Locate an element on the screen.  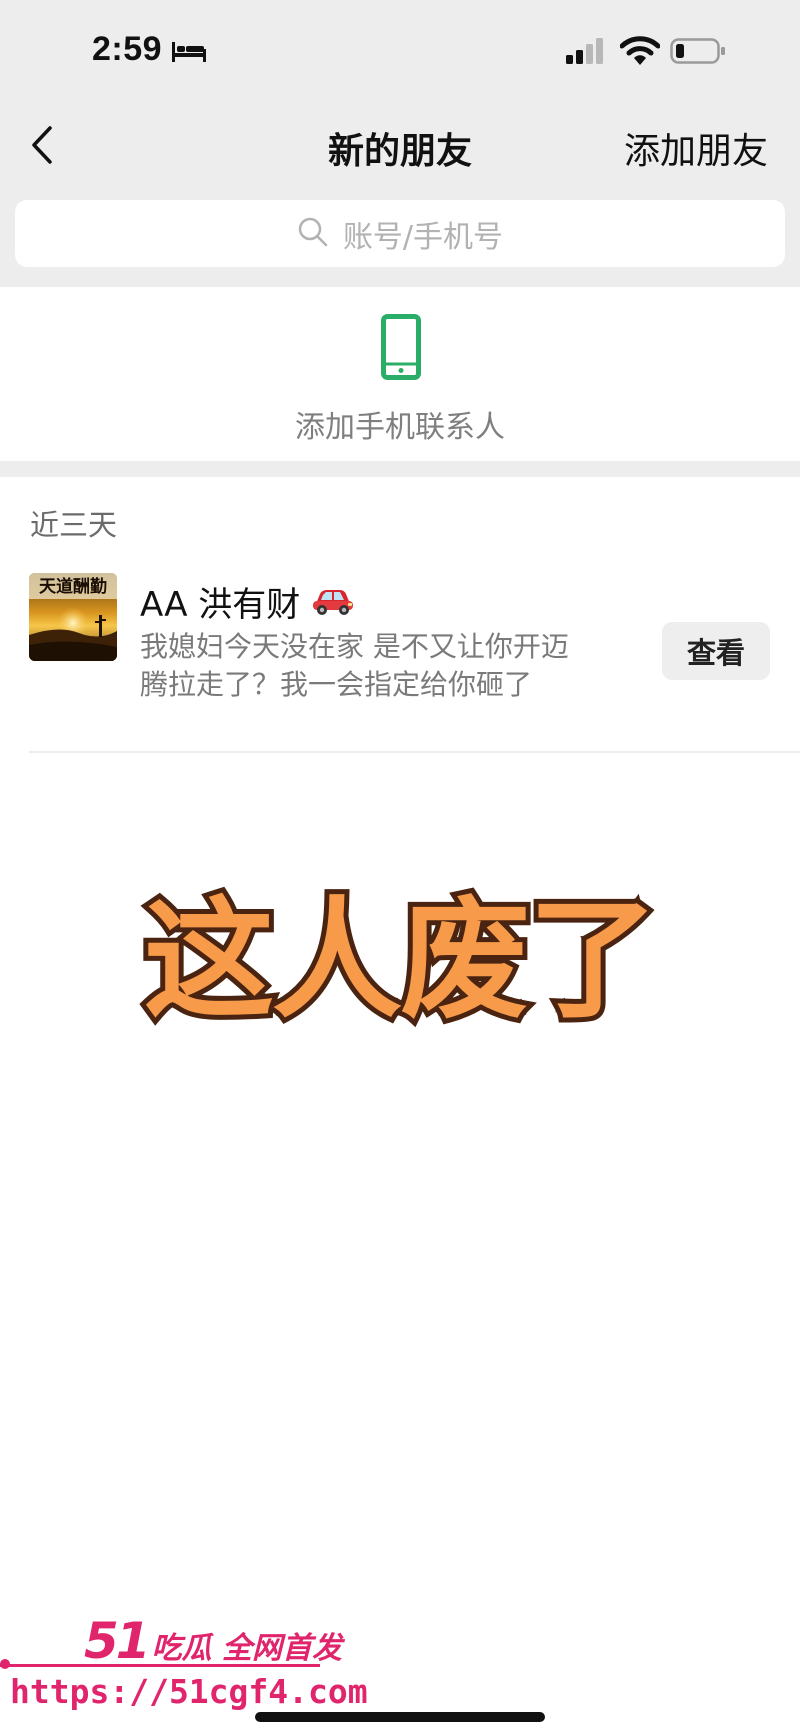
phone-icon is located at coordinates (401, 349).